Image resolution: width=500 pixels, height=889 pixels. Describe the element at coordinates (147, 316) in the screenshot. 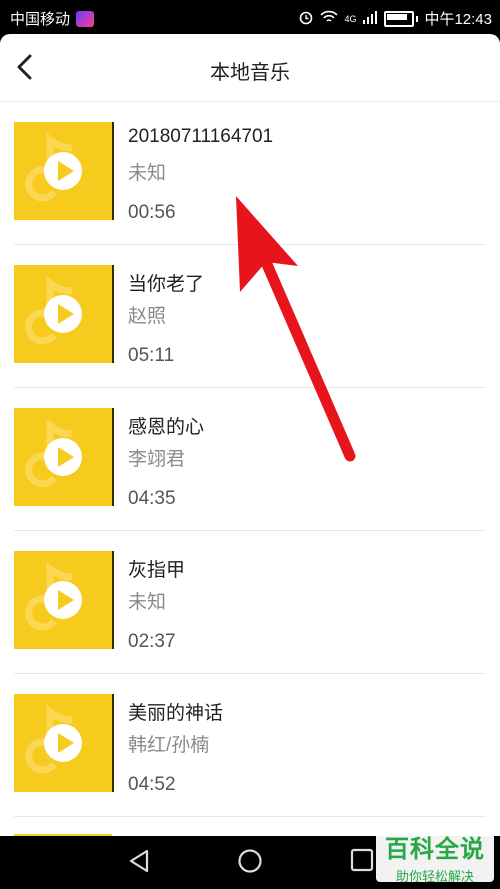

I see `song-artist: 赵照` at that location.